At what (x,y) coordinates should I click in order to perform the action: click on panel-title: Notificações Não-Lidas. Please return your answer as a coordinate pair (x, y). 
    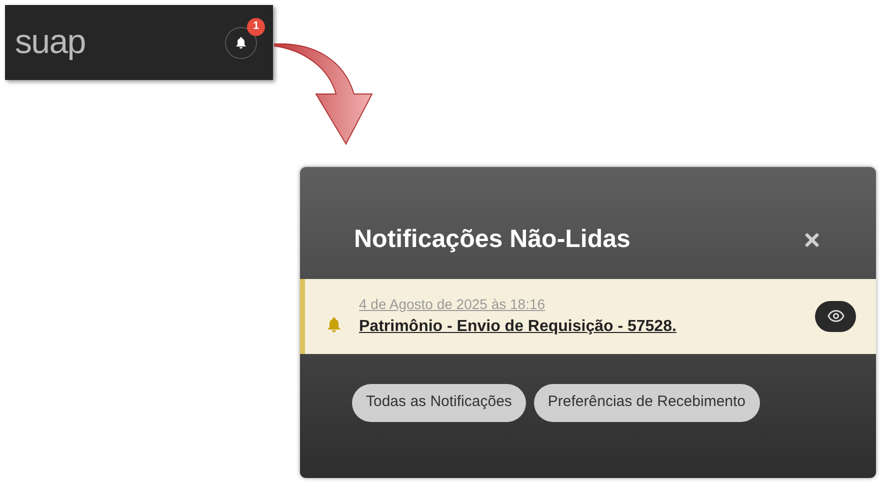
    Looking at the image, I should click on (492, 239).